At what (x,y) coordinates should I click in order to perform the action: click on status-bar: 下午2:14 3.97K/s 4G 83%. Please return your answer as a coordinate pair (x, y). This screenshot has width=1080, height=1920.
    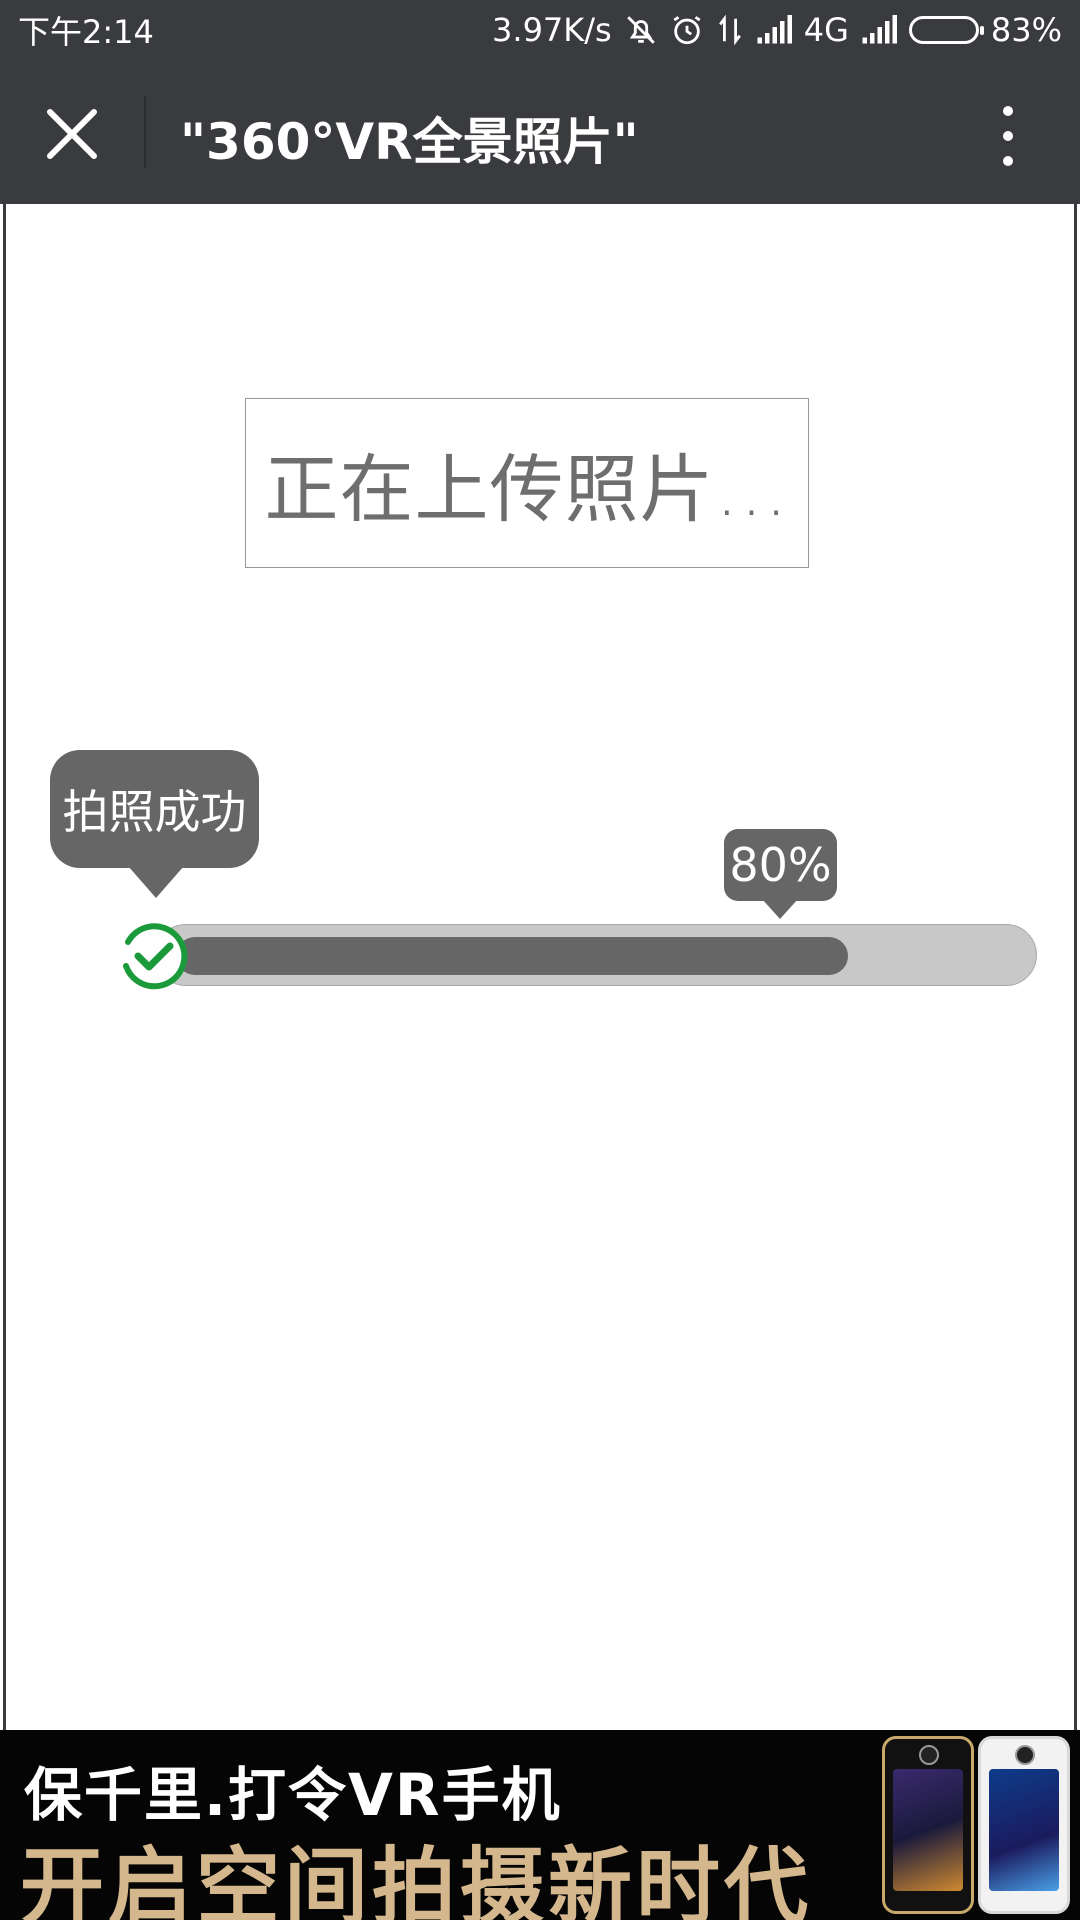
    Looking at the image, I should click on (540, 30).